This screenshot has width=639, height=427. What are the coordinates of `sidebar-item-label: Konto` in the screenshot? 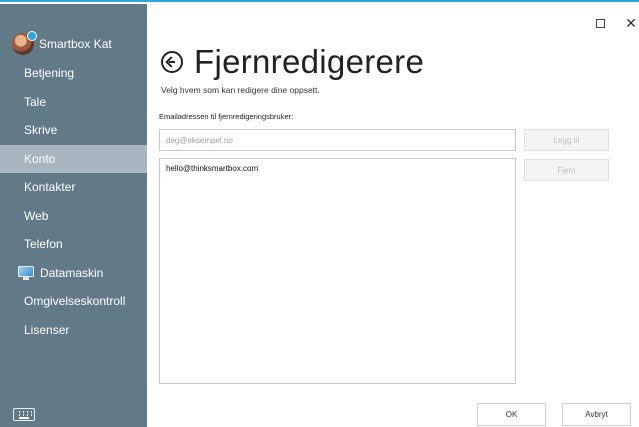 It's located at (40, 158).